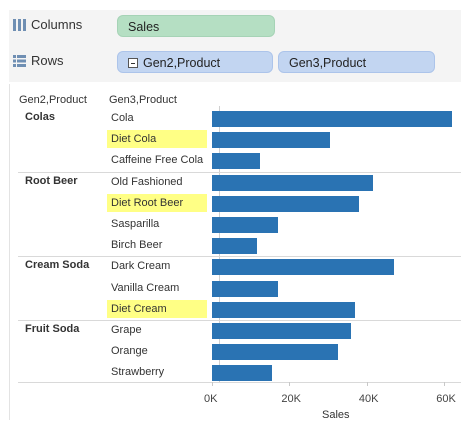  What do you see at coordinates (52, 329) in the screenshot?
I see `group-label: Fruit Soda` at bounding box center [52, 329].